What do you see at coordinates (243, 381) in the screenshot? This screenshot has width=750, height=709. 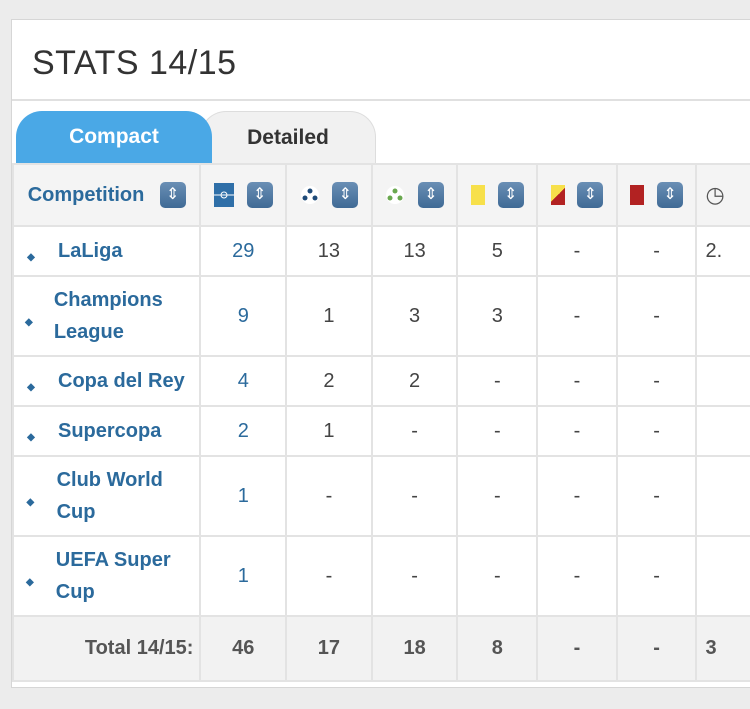 I see `stat-cell: 4` at bounding box center [243, 381].